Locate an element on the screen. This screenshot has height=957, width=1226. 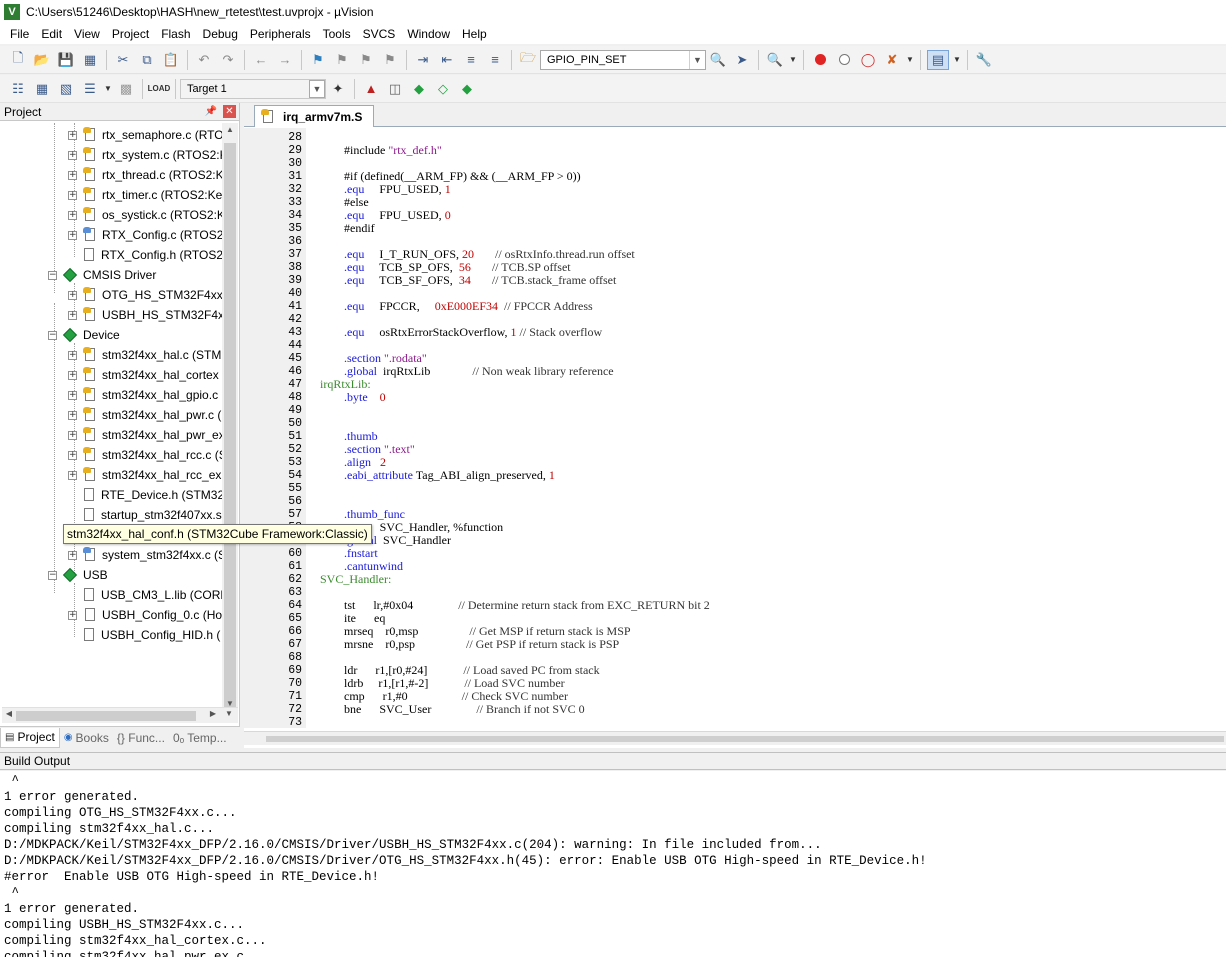
tree-item-hal-cortex: + stm32f4xx_hal_cortex is located at coordinates (143, 375).